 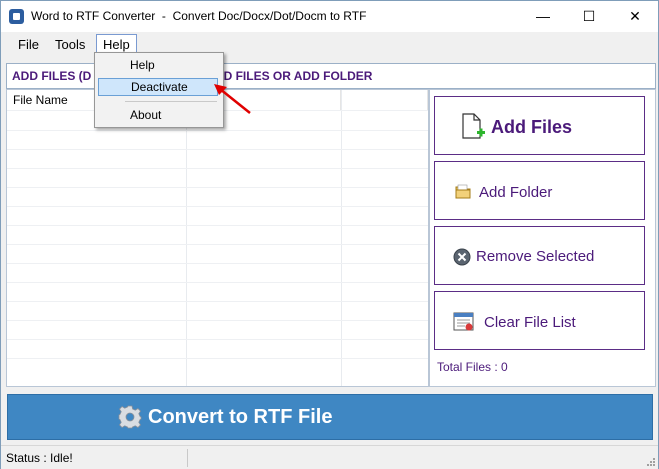 I want to click on menu-file: File, so click(x=28, y=44).